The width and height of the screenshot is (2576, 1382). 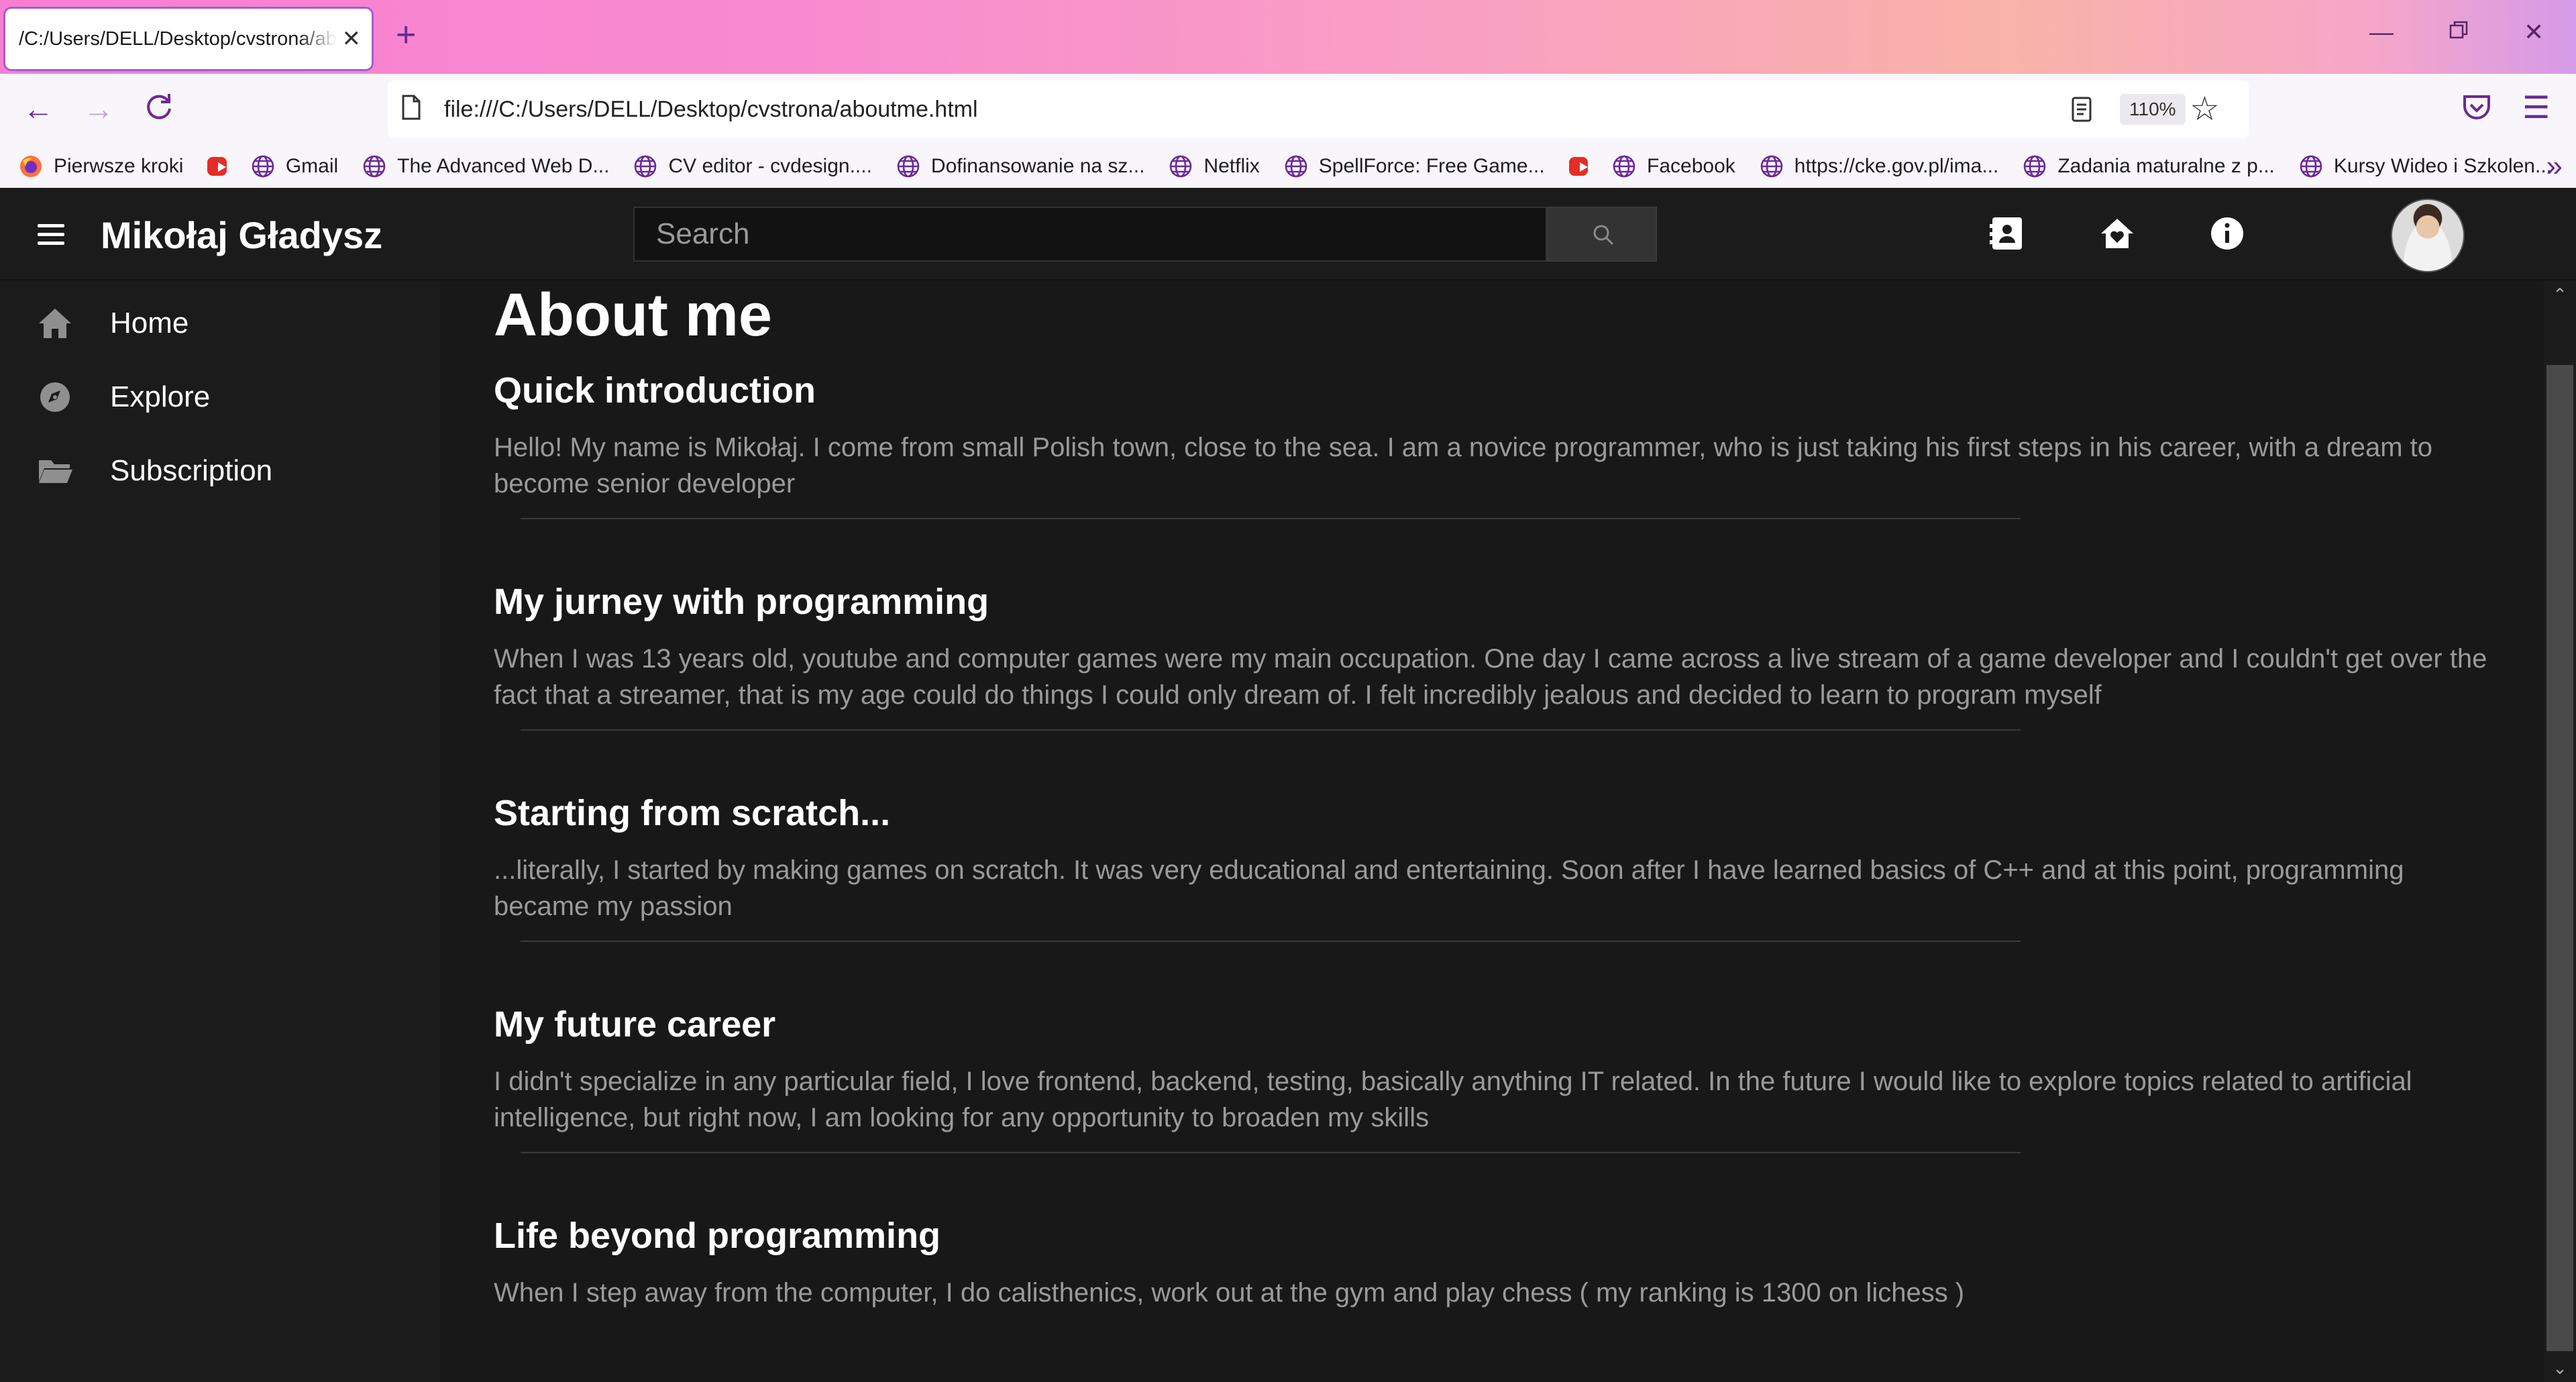 What do you see at coordinates (2476, 107) in the screenshot?
I see `pocket-icon` at bounding box center [2476, 107].